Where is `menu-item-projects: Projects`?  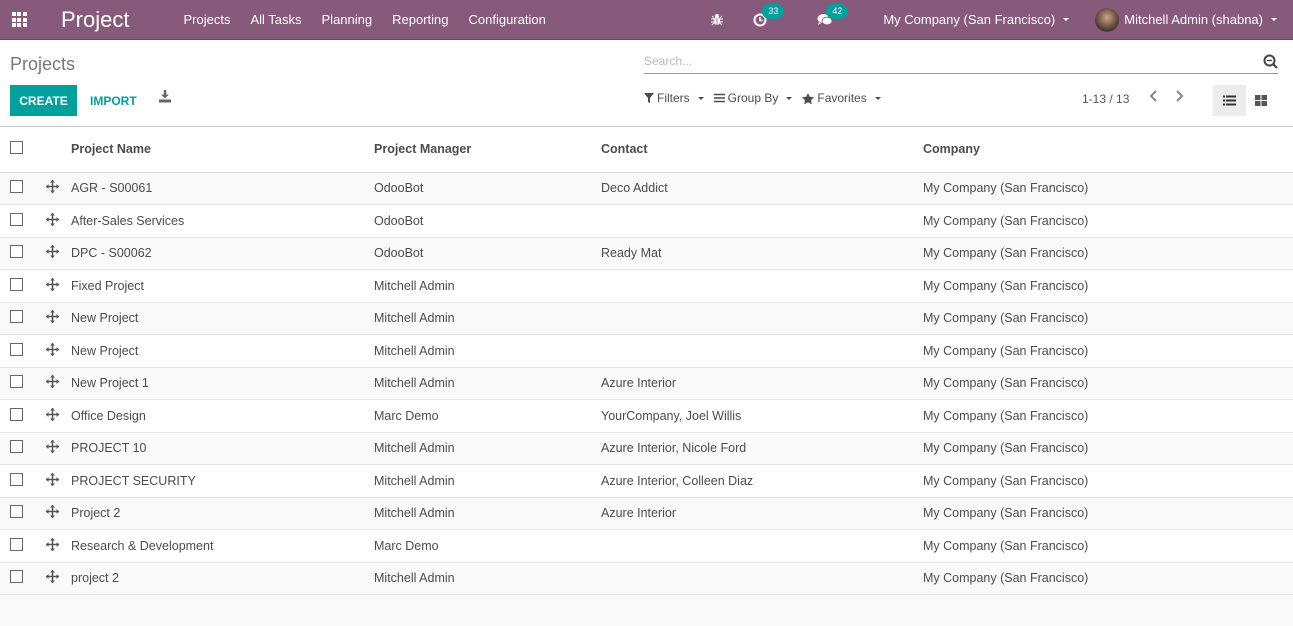
menu-item-projects: Projects is located at coordinates (206, 20).